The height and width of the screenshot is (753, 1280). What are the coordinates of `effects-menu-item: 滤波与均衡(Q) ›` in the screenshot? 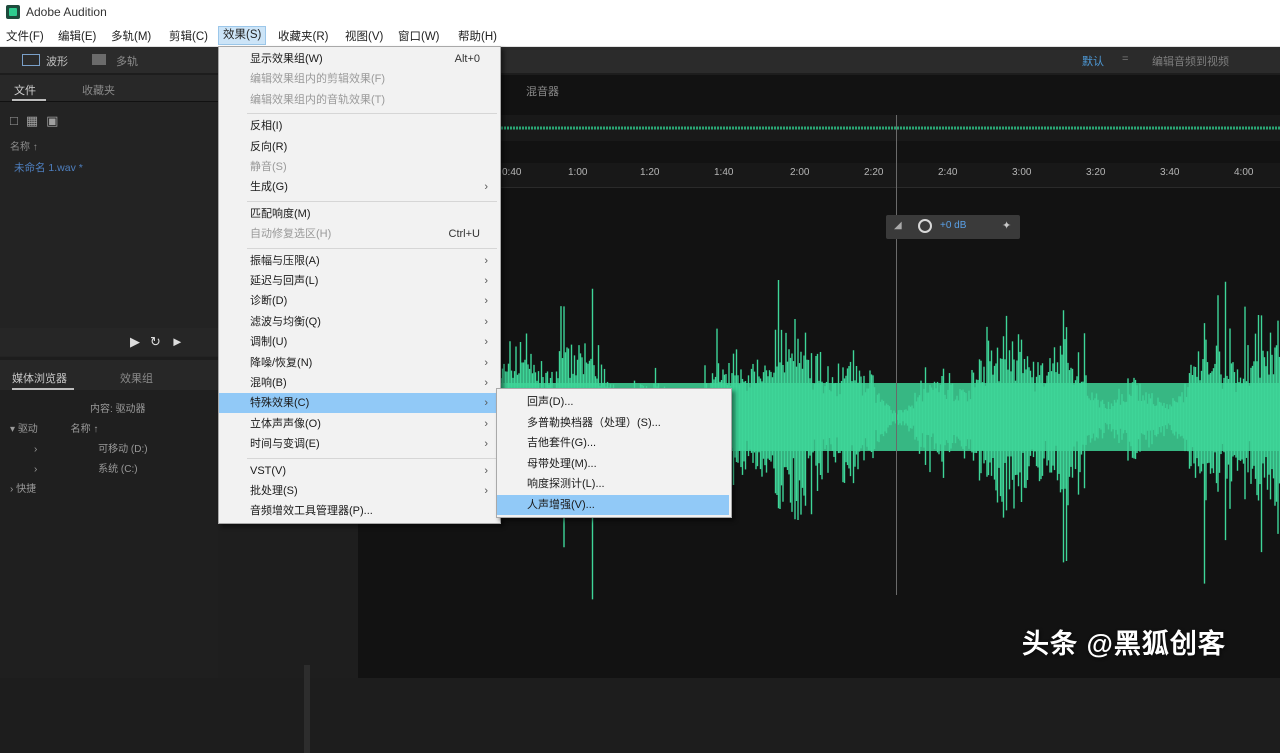 It's located at (358, 322).